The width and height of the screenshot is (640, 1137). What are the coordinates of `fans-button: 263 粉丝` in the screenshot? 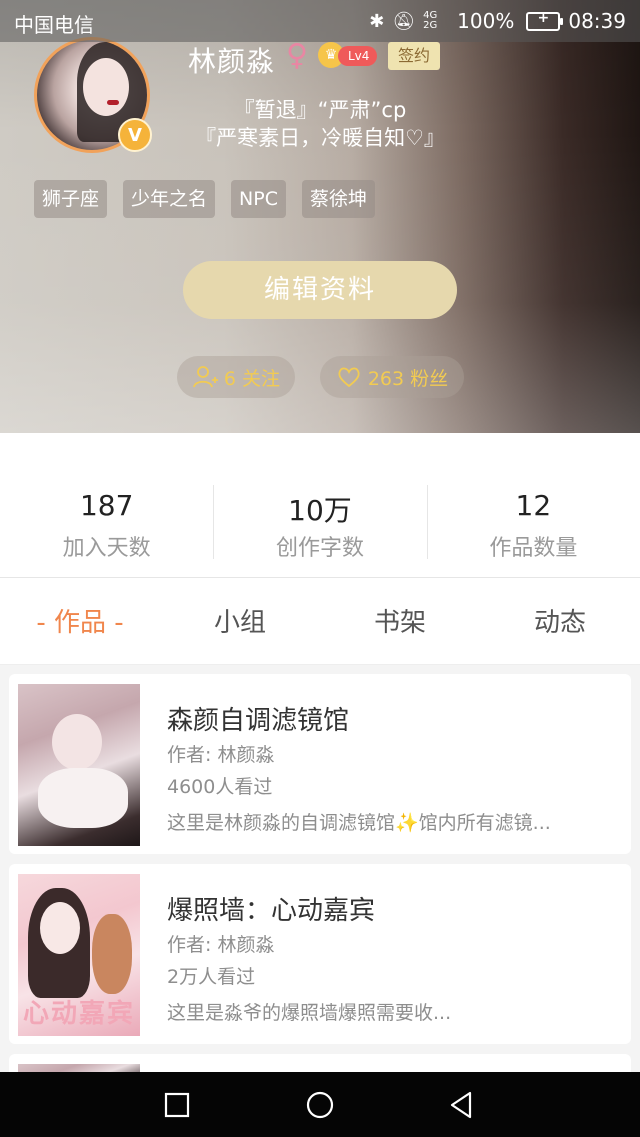 It's located at (392, 377).